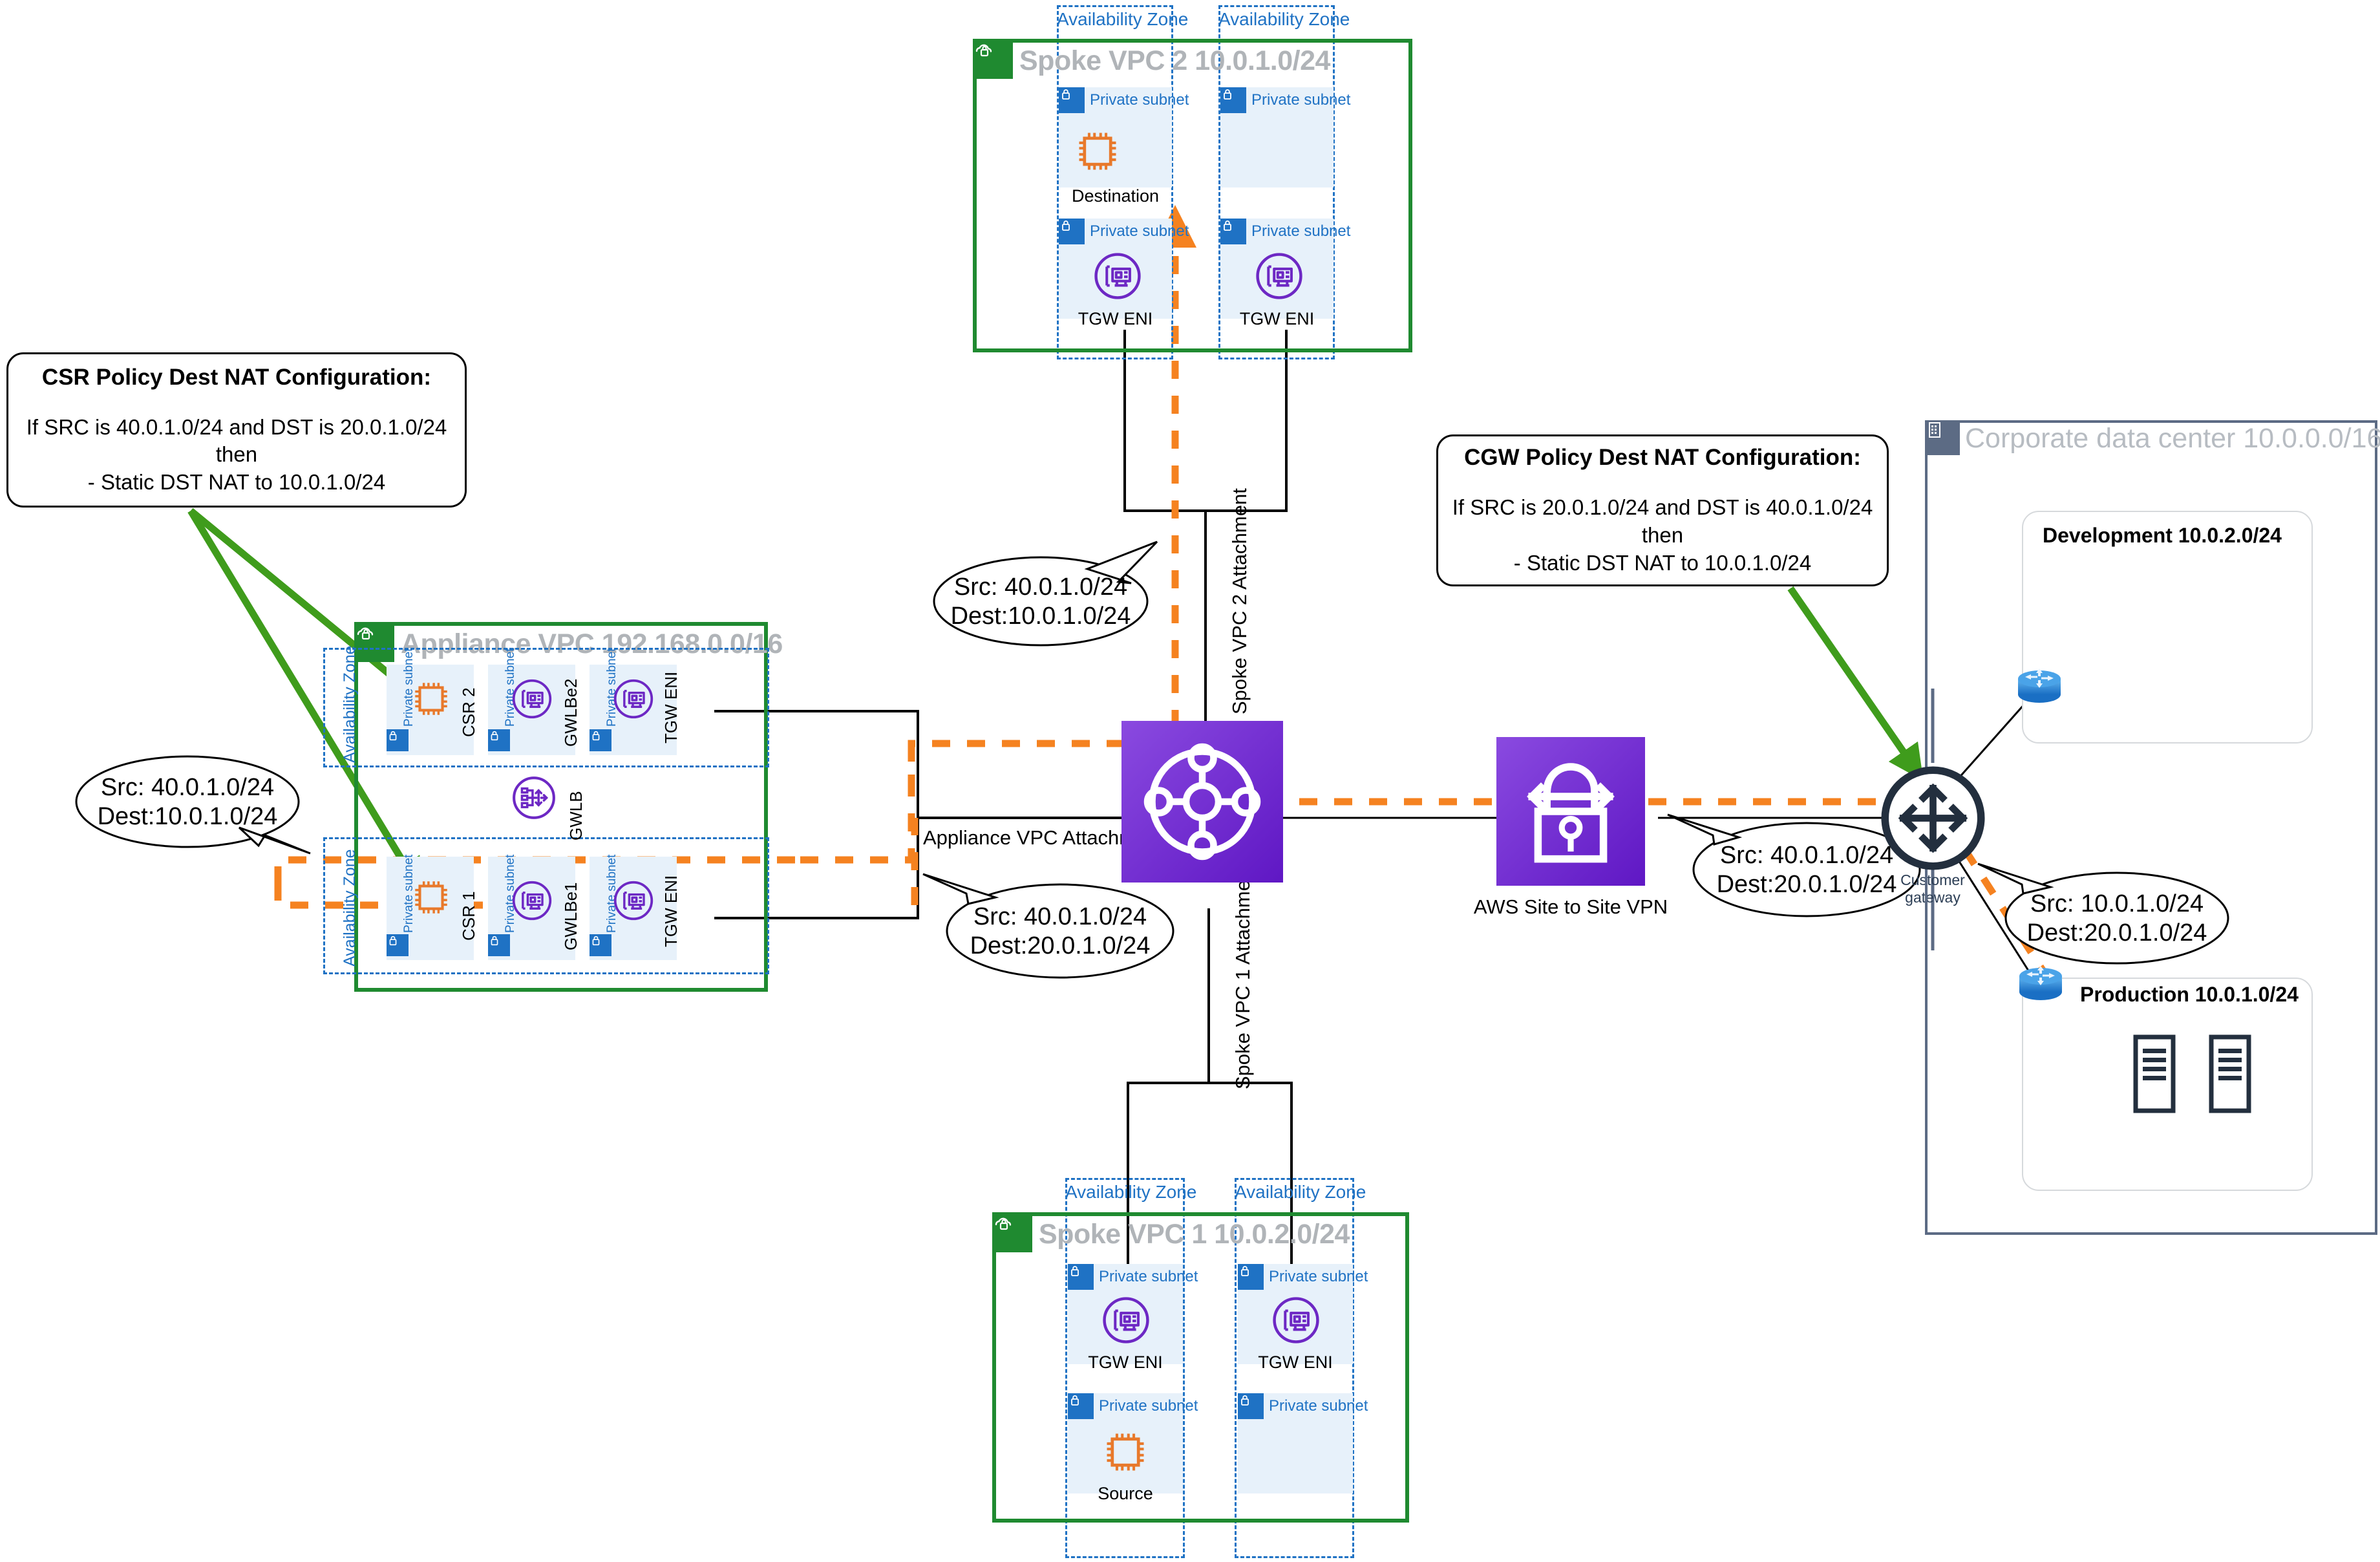 Image resolution: width=2380 pixels, height=1562 pixels. Describe the element at coordinates (1148, 1406) in the screenshot. I see `spoke1-subnet-source-label: Private subnet` at that location.